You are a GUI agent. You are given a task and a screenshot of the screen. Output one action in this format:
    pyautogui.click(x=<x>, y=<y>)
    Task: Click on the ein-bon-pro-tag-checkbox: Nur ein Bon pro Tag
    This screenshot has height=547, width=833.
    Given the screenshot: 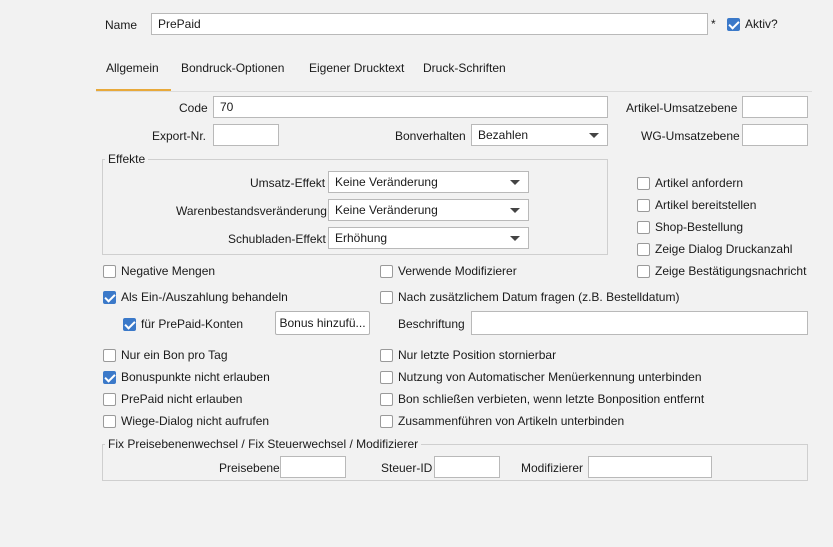 What is the action you would take?
    pyautogui.click(x=165, y=355)
    